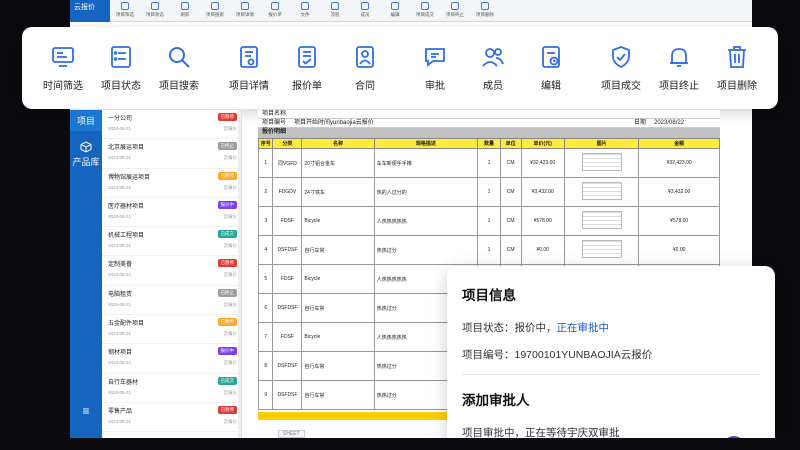 The height and width of the screenshot is (450, 800). I want to click on edit-button: 编辑, so click(551, 68).